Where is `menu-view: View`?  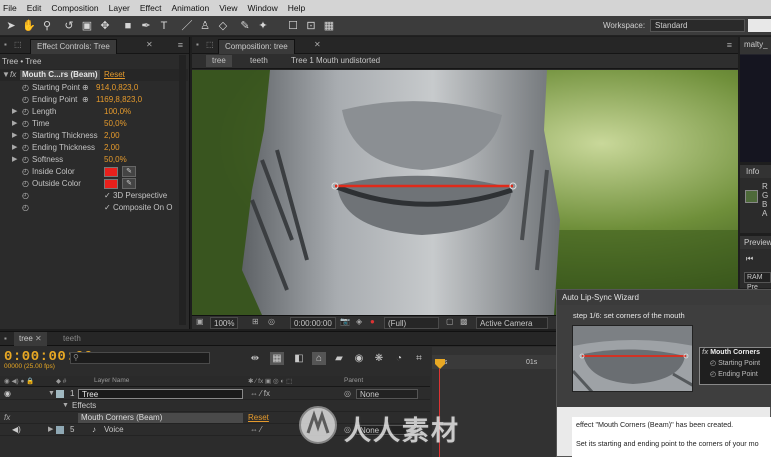 menu-view: View is located at coordinates (228, 8).